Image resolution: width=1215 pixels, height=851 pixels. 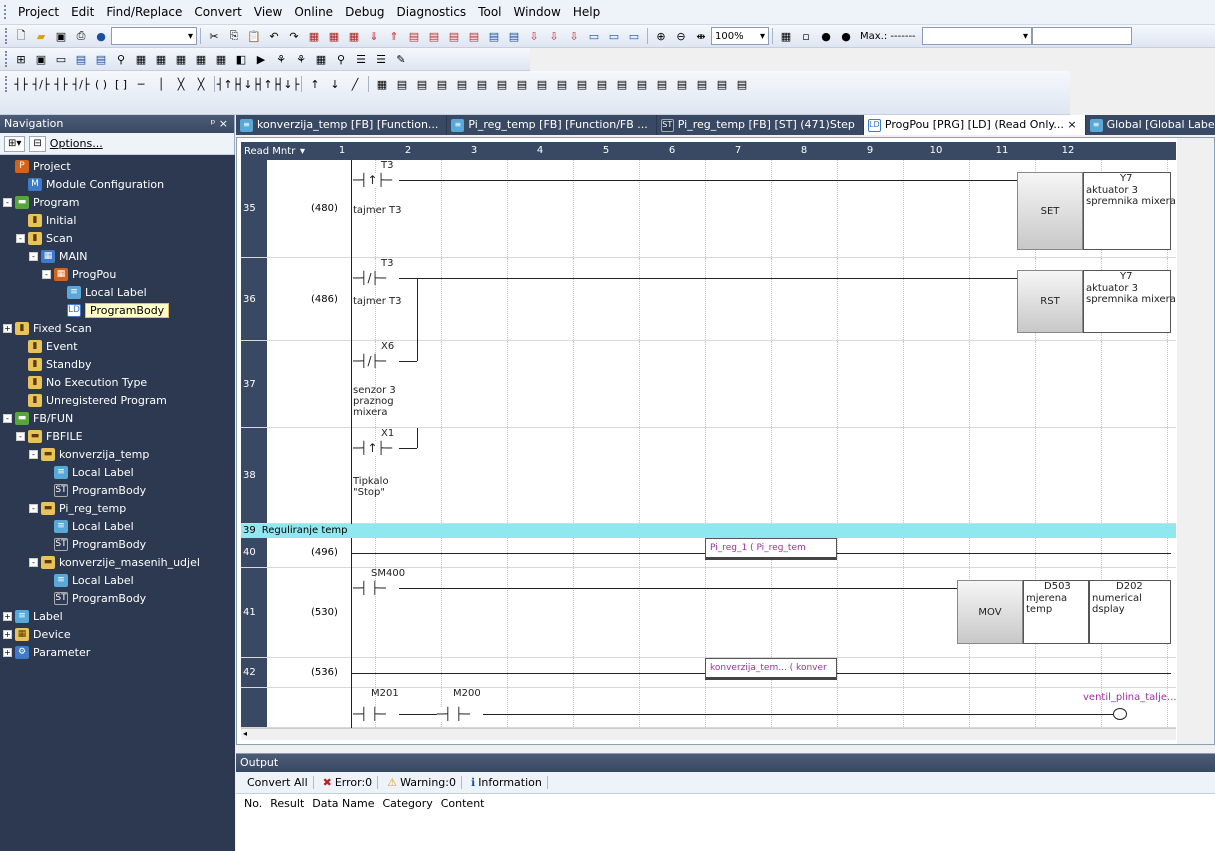 What do you see at coordinates (313, 12) in the screenshot?
I see `menu-online: Online` at bounding box center [313, 12].